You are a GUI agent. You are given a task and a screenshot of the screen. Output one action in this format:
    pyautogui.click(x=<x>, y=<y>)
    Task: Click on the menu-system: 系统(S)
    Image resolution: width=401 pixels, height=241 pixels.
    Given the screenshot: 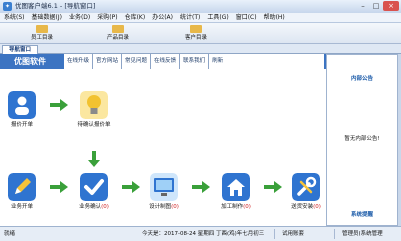 What is the action you would take?
    pyautogui.click(x=14, y=18)
    